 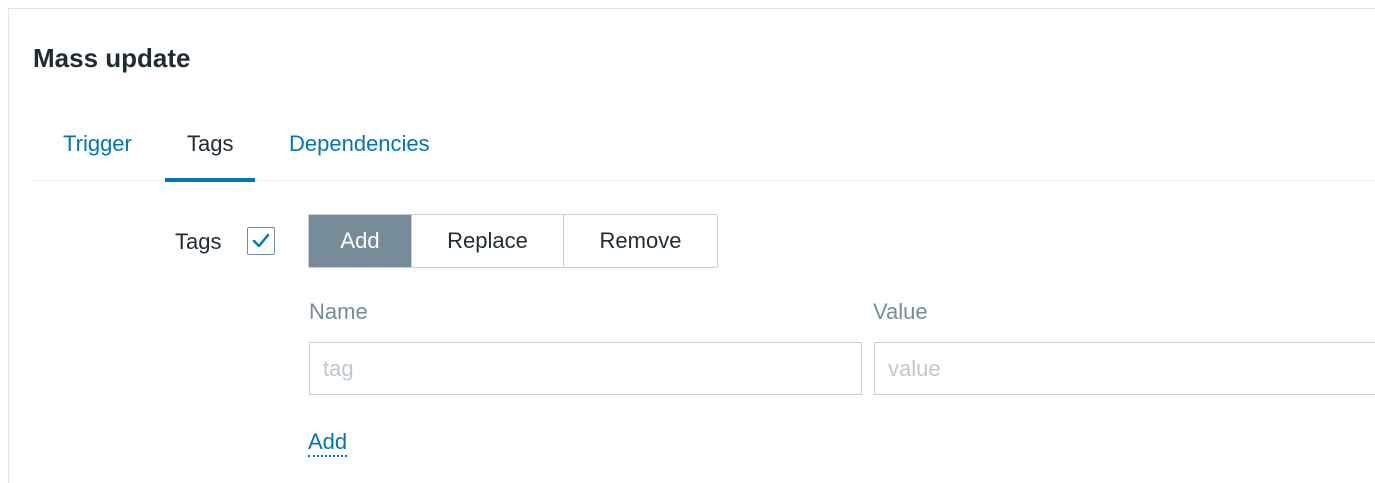 What do you see at coordinates (97, 154) in the screenshot?
I see `tab-trigger: Trigger` at bounding box center [97, 154].